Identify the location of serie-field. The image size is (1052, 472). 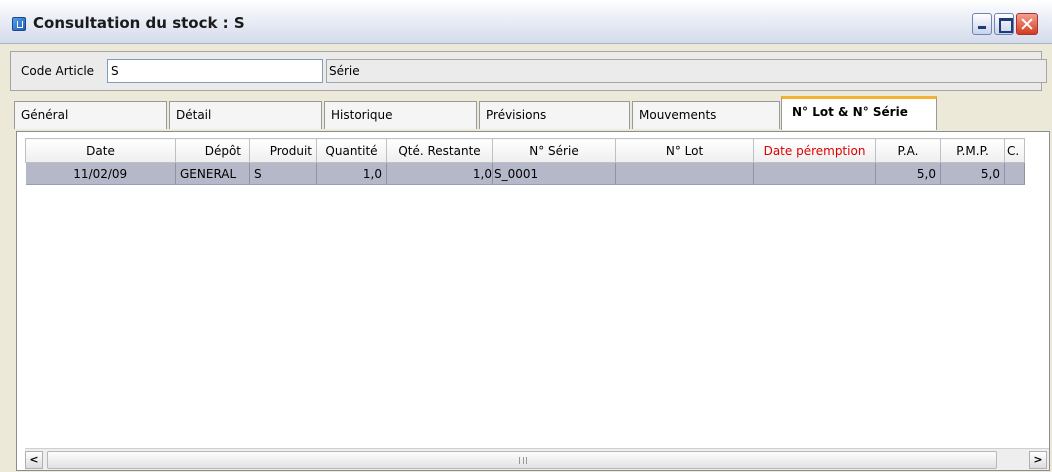
(686, 71).